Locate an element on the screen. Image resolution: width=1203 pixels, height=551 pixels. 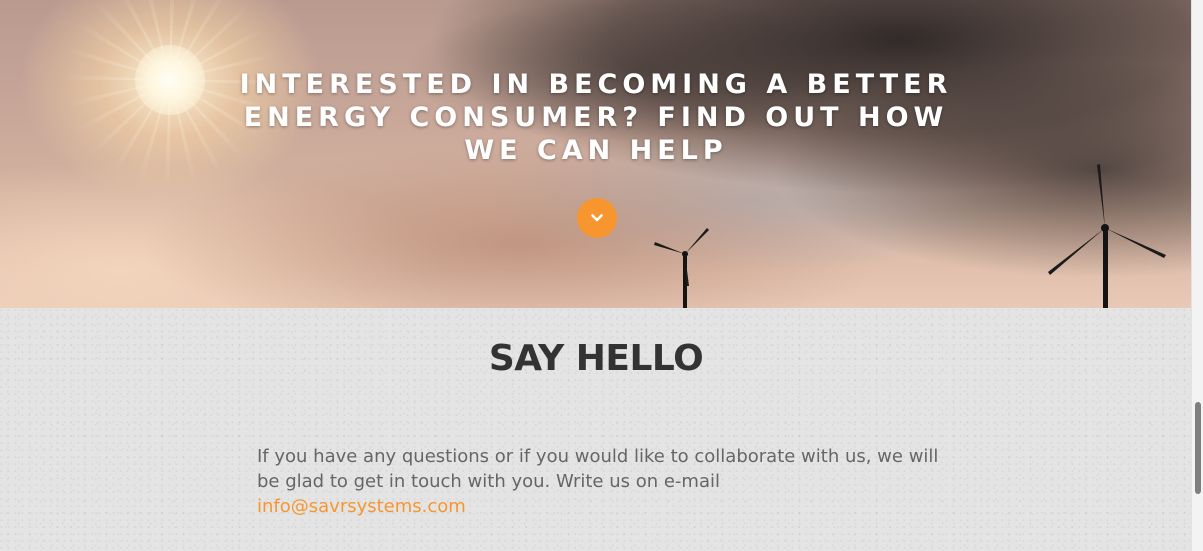
vertical-scrollbar is located at coordinates (1197, 275).